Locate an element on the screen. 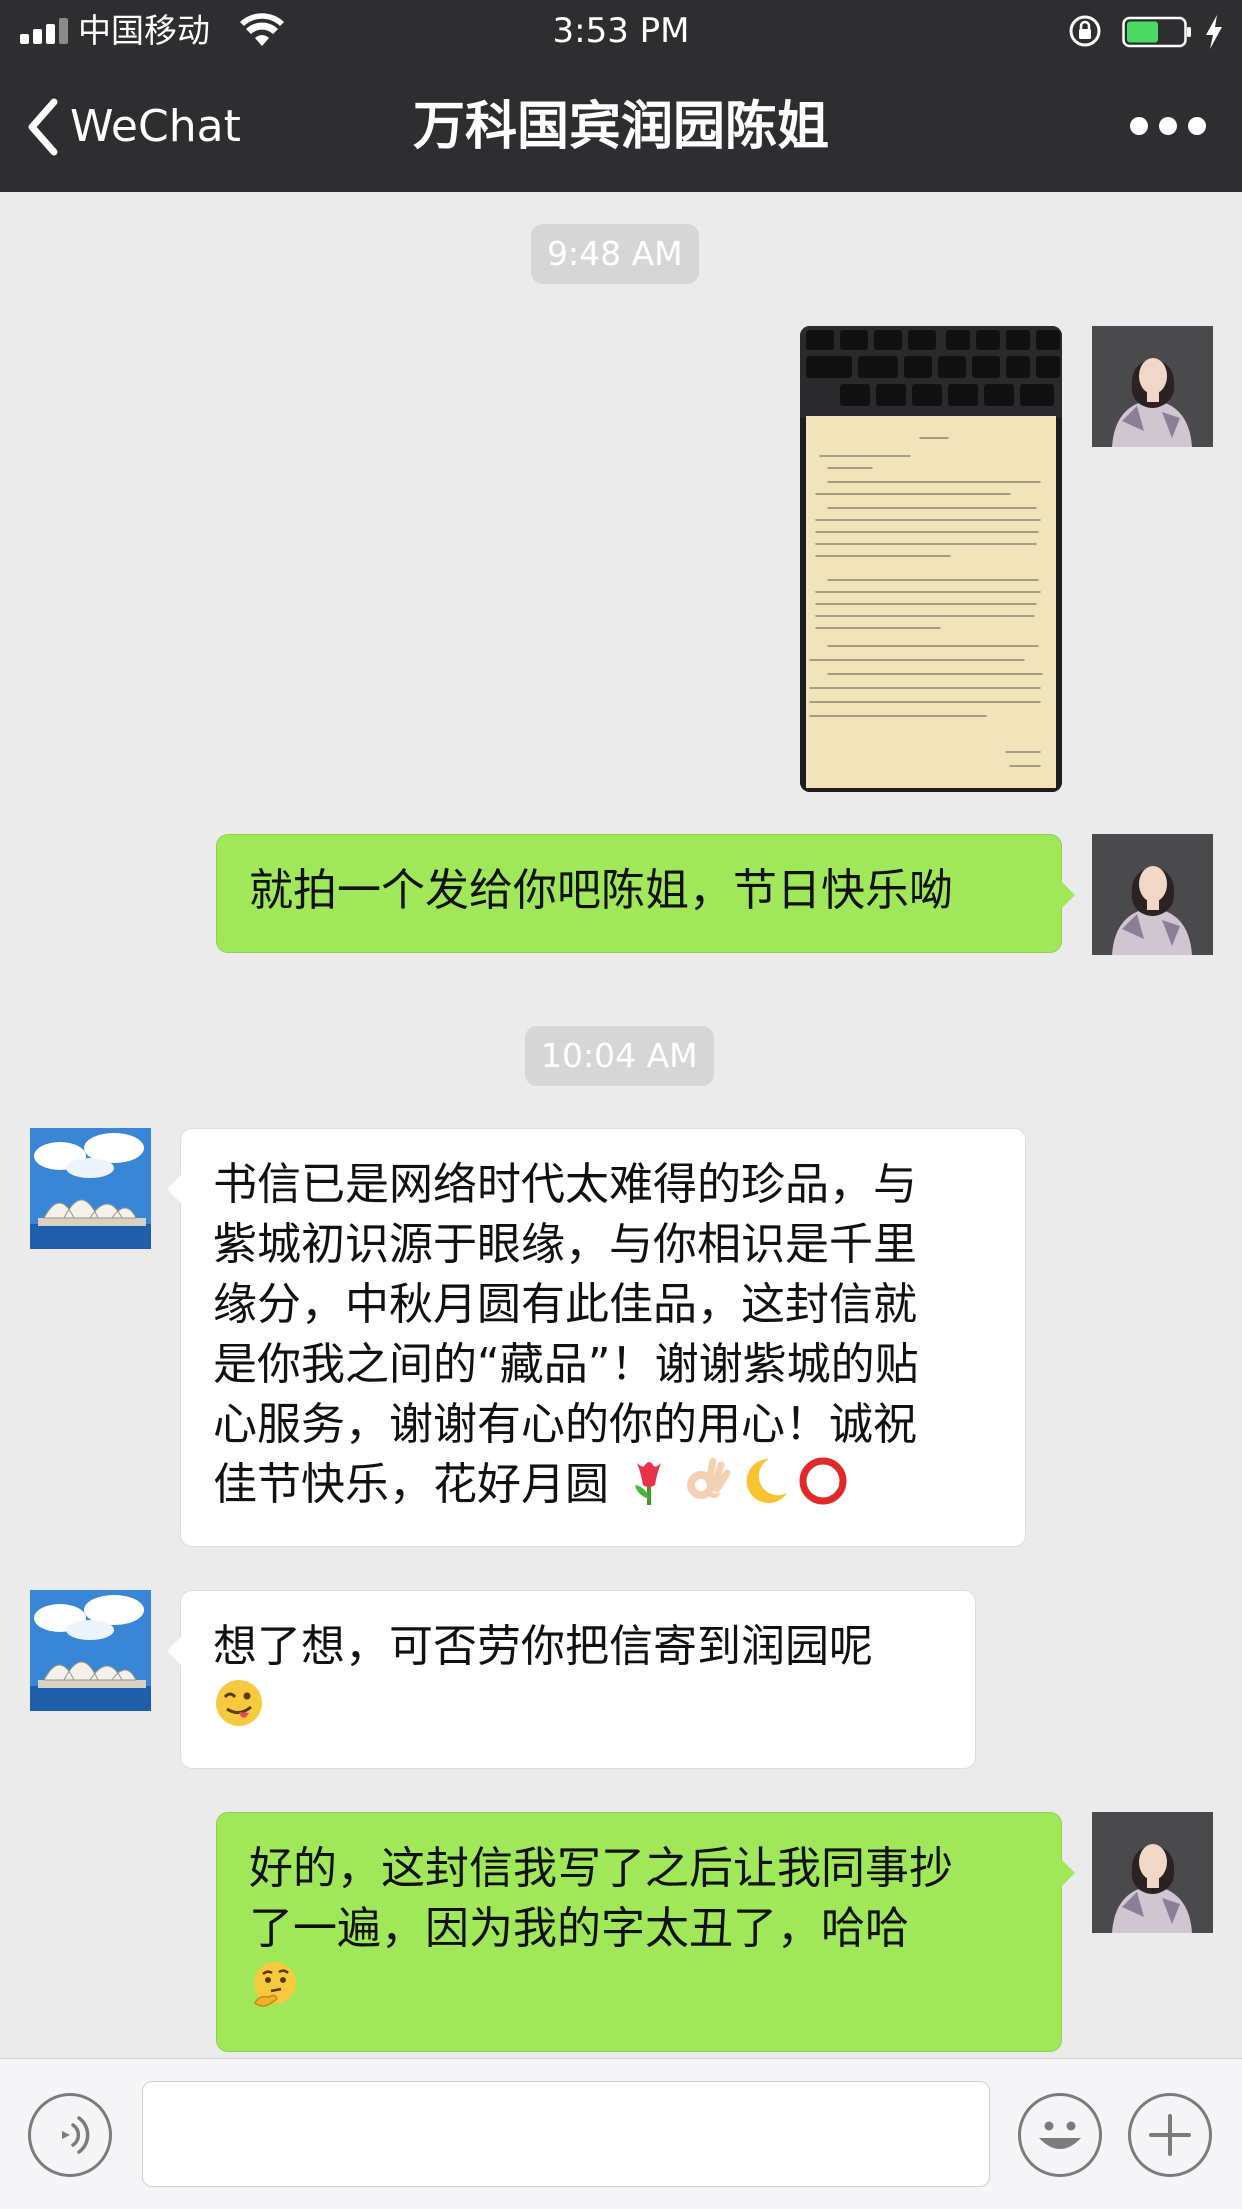 Image resolution: width=1242 pixels, height=2209 pixels. message-text: 就拍一个发给你吧陈姐，节日快乐呦 is located at coordinates (601, 890).